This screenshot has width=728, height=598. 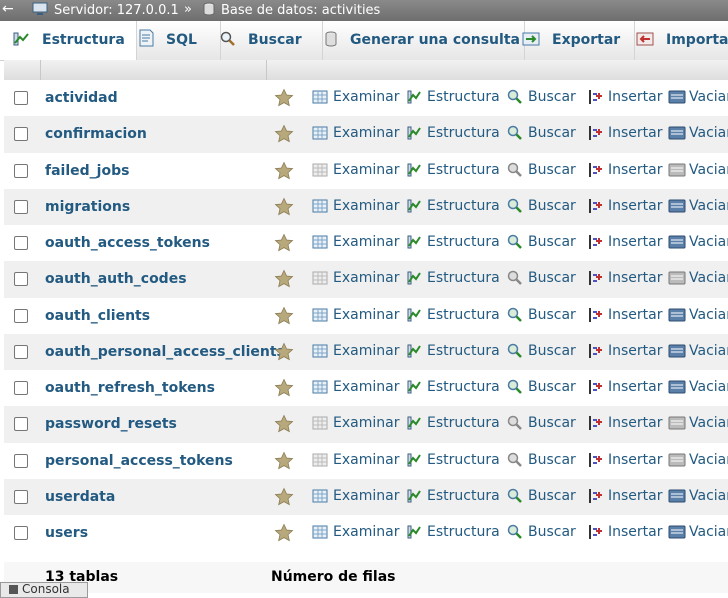 What do you see at coordinates (105, 10) in the screenshot?
I see `breadcrumb-server: Servidor: 127.0.0.1` at bounding box center [105, 10].